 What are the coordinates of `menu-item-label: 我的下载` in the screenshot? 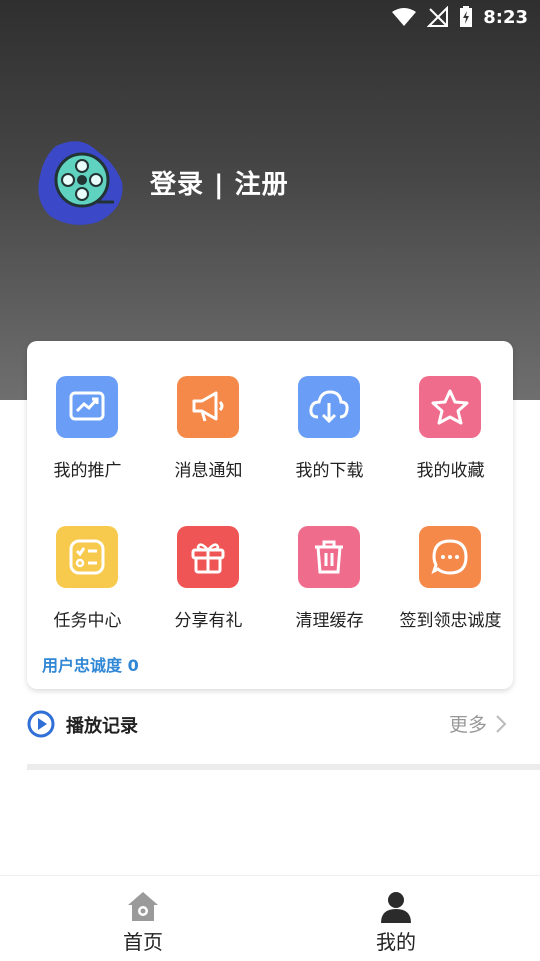 It's located at (329, 471).